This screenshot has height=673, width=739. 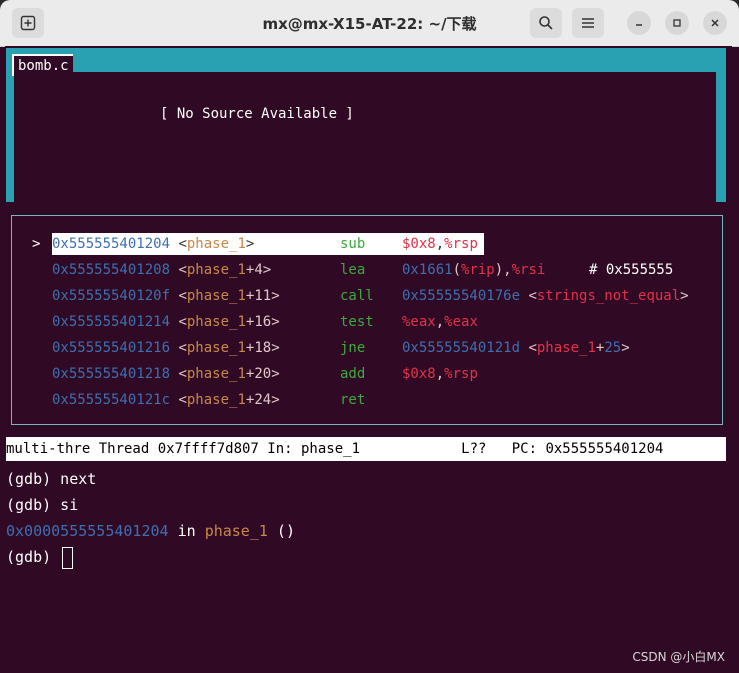 What do you see at coordinates (33, 557) in the screenshot?
I see `gdb-prompt: (gdb)` at bounding box center [33, 557].